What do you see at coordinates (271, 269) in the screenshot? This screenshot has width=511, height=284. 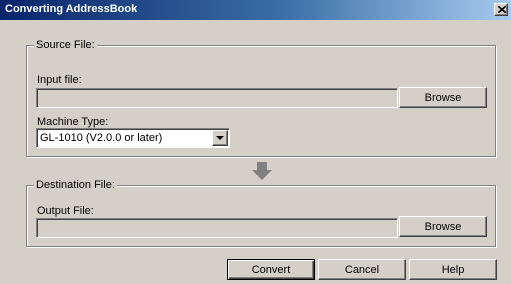 I see `convert-button: Convert` at bounding box center [271, 269].